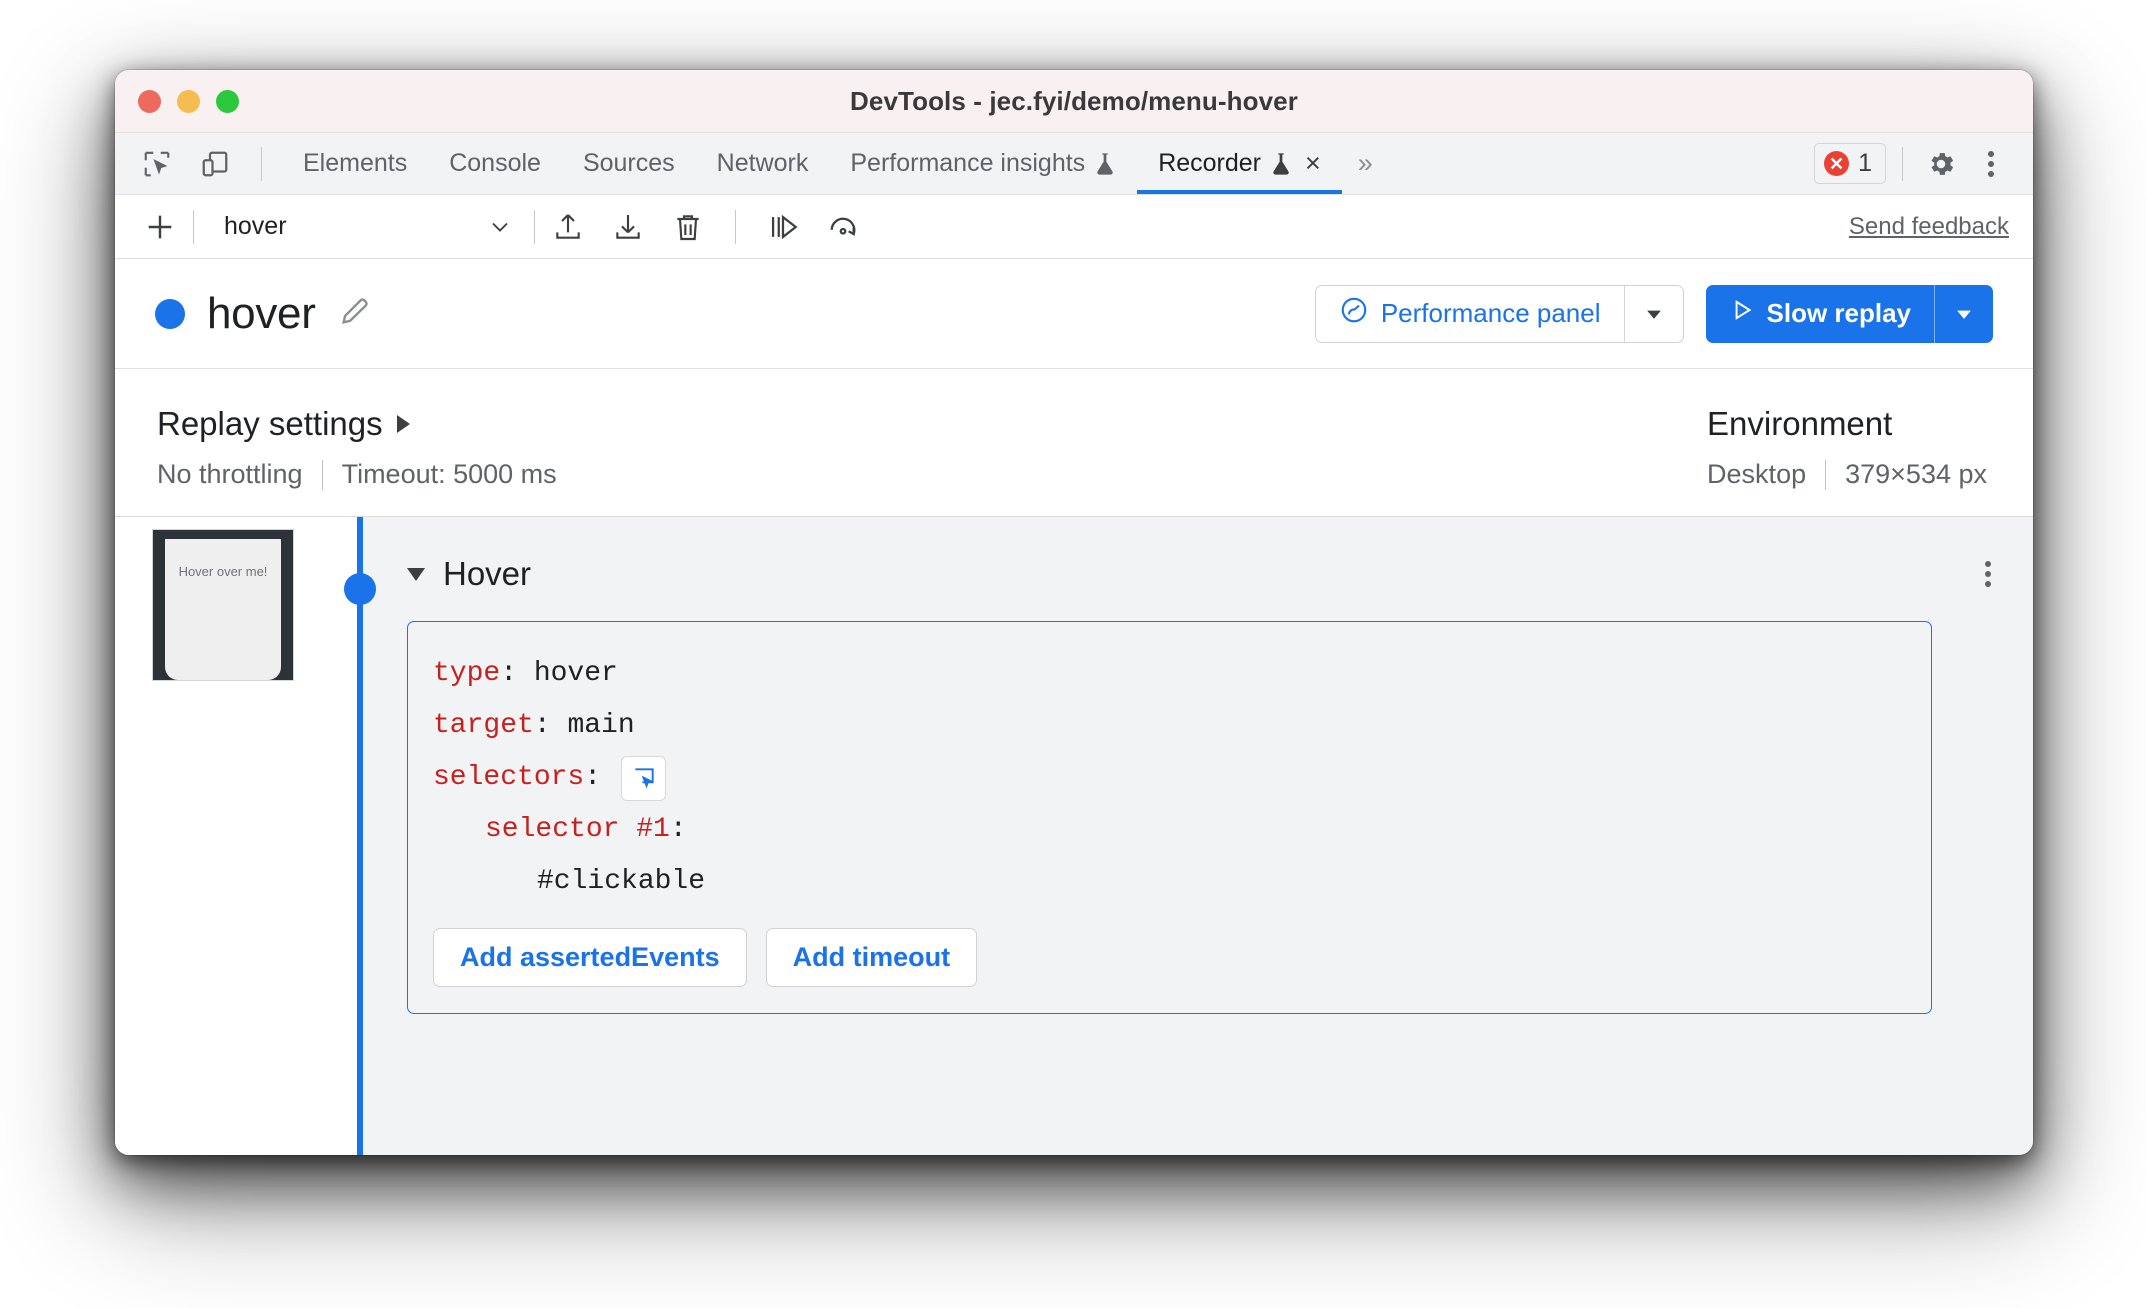  I want to click on replay-settings-label: Replay settings, so click(270, 423).